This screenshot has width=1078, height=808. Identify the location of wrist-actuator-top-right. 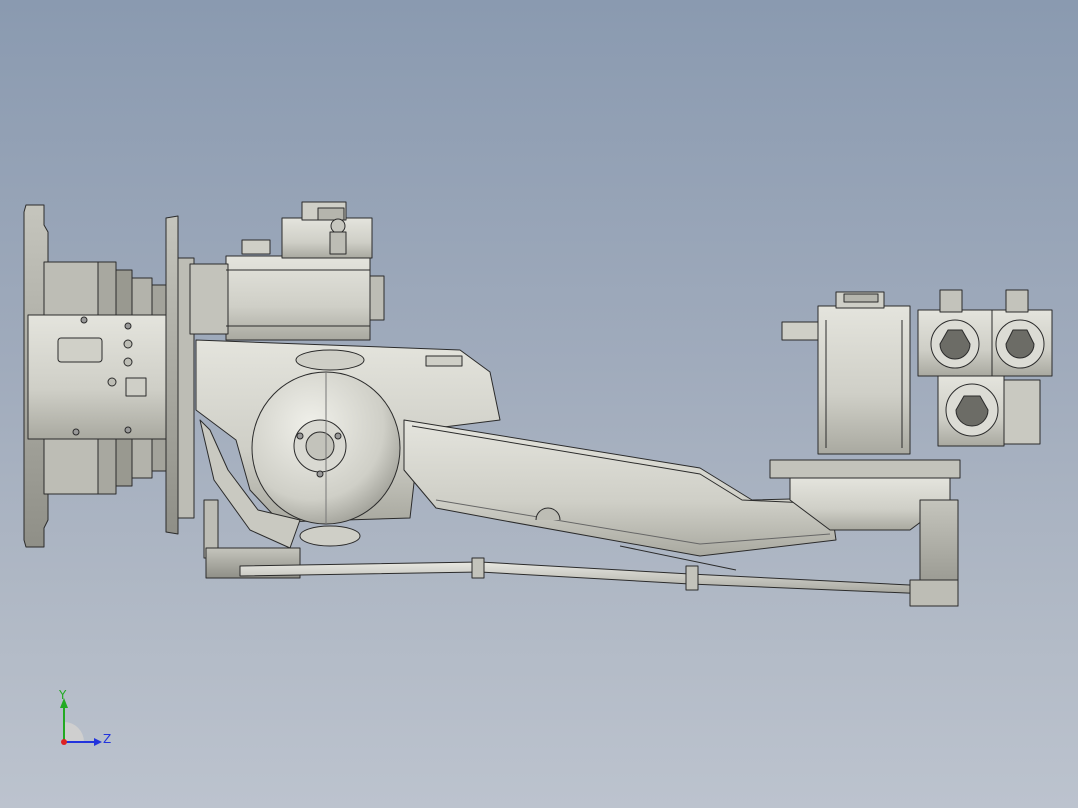
(1022, 333).